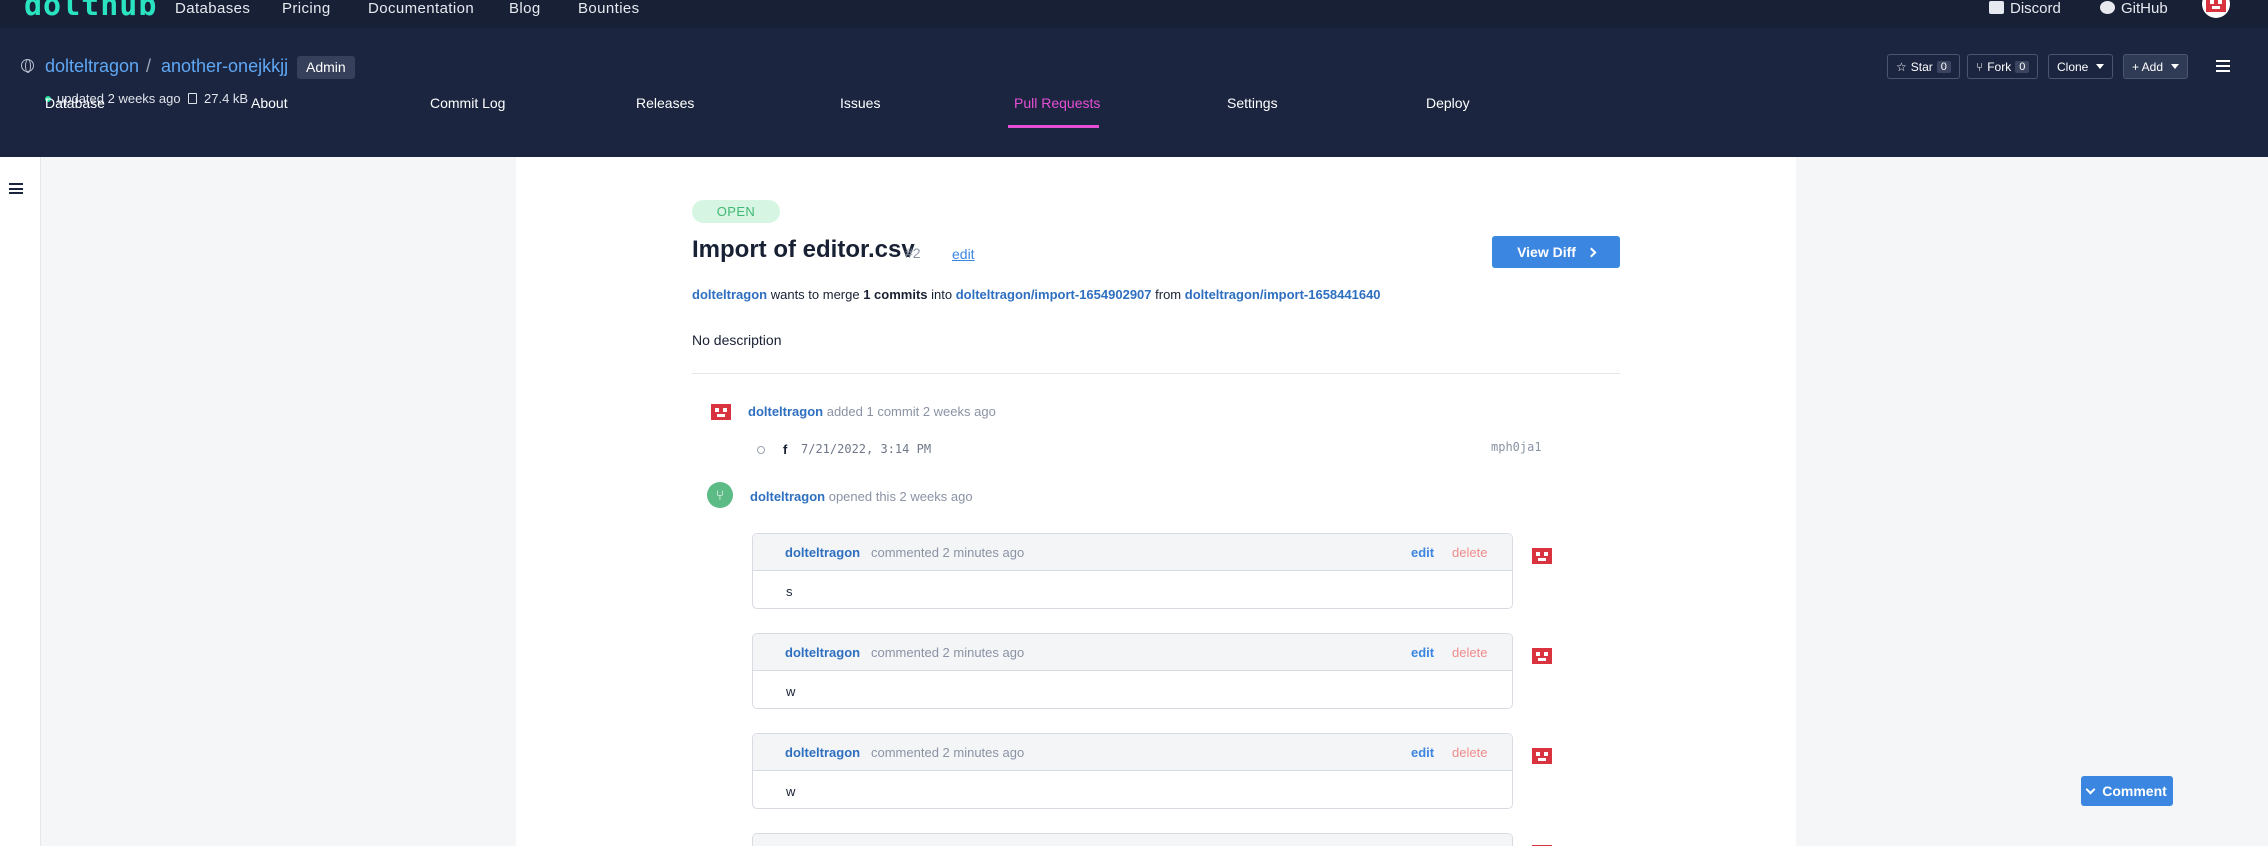 This screenshot has width=2268, height=846. I want to click on sidebar-toggle-icon, so click(16, 188).